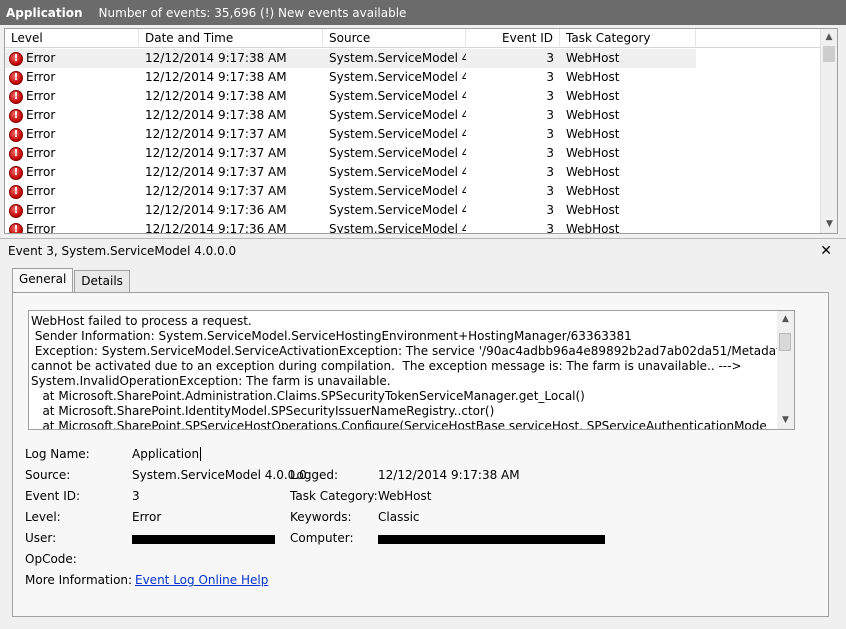 This screenshot has width=846, height=629. What do you see at coordinates (43, 280) in the screenshot?
I see `tab-general: General` at bounding box center [43, 280].